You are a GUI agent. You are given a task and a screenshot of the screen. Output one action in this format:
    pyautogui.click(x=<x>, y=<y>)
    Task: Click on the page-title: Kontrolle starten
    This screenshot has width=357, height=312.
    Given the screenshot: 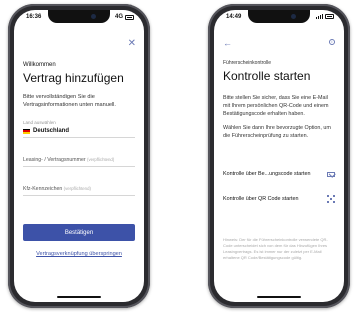 What is the action you would take?
    pyautogui.click(x=267, y=76)
    